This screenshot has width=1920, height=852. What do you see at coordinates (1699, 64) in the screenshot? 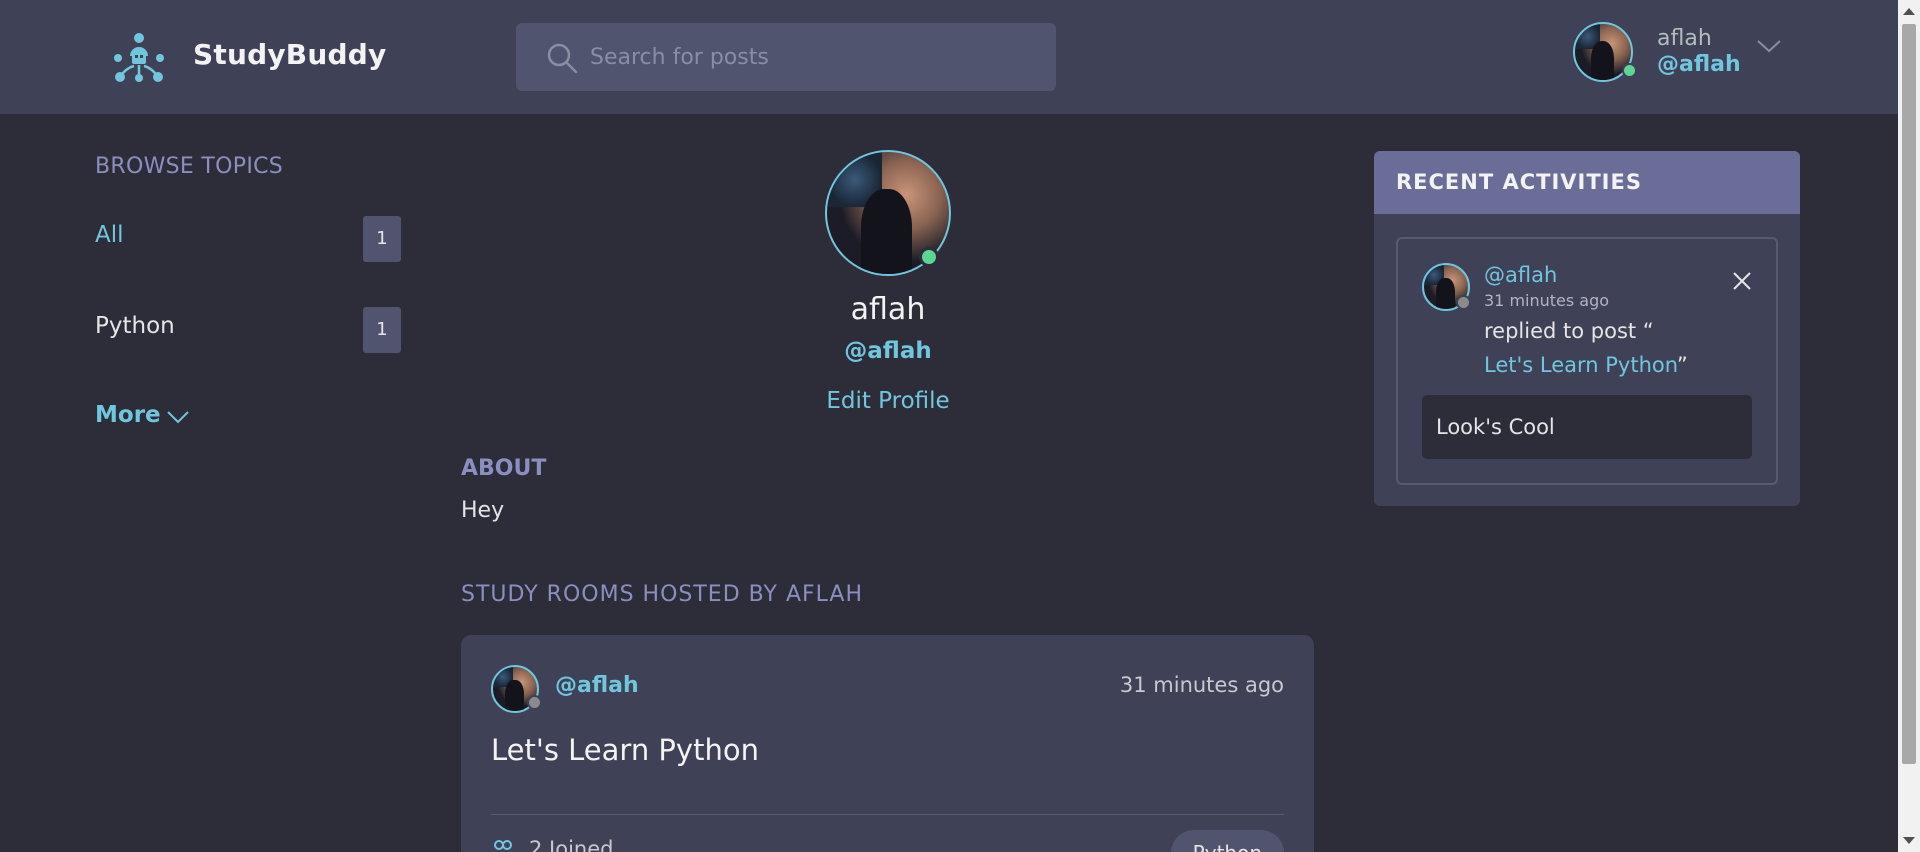
I see `user-handle: @aflah` at bounding box center [1699, 64].